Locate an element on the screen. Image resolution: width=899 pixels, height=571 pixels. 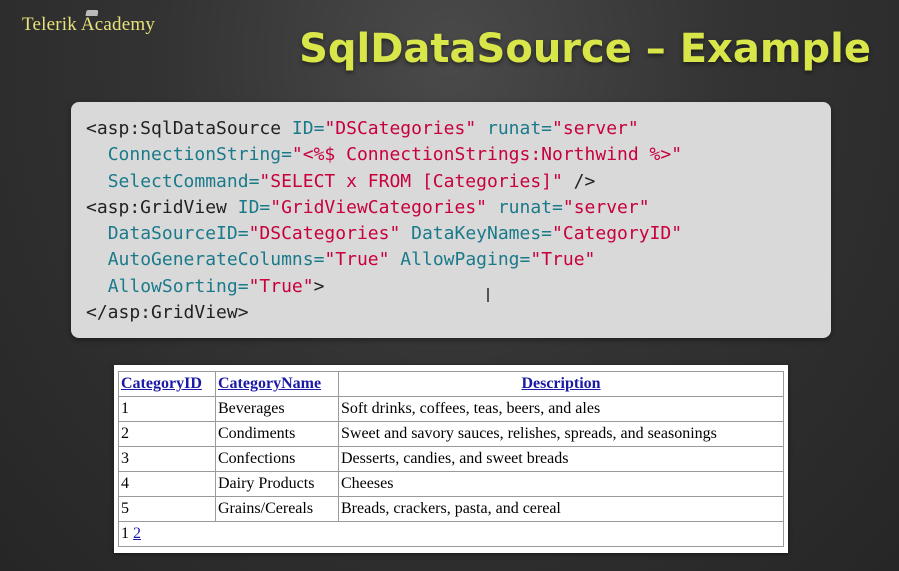
code-value: "<%$ ConnectionStrings:Northwind %>" is located at coordinates (487, 155).